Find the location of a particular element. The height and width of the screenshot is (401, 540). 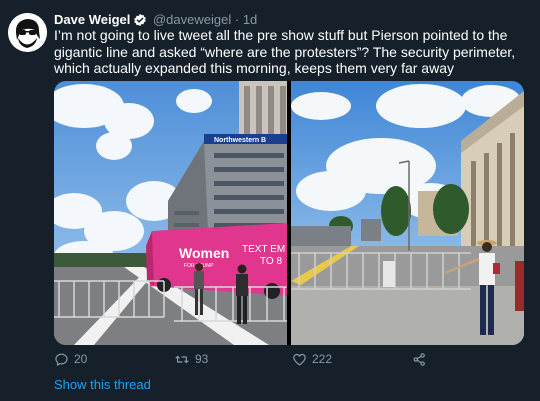

person-edge is located at coordinates (519, 286).